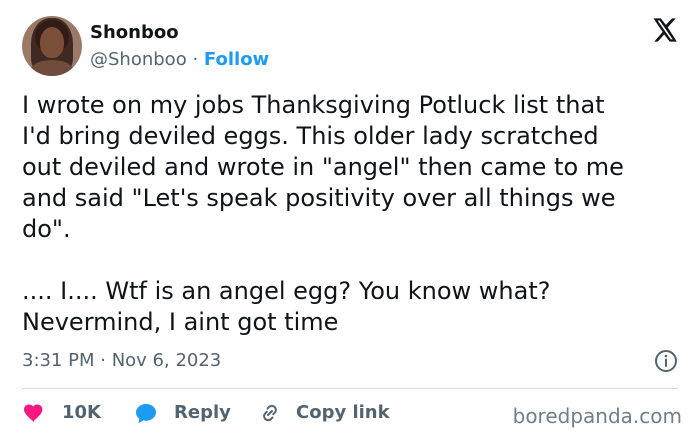  I want to click on source-watermark: boredpanda.com, so click(597, 416).